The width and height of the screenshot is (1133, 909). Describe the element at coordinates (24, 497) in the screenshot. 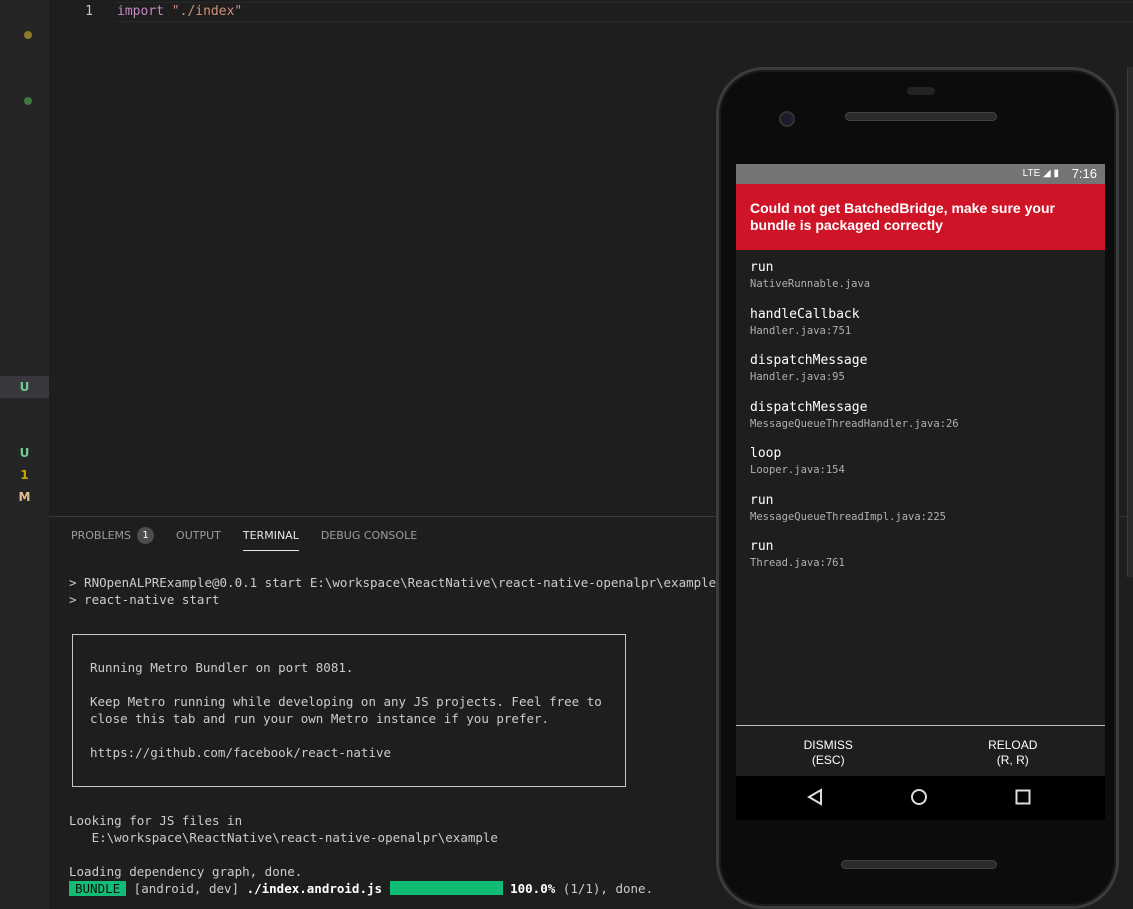

I see `modified-badge: M` at that location.